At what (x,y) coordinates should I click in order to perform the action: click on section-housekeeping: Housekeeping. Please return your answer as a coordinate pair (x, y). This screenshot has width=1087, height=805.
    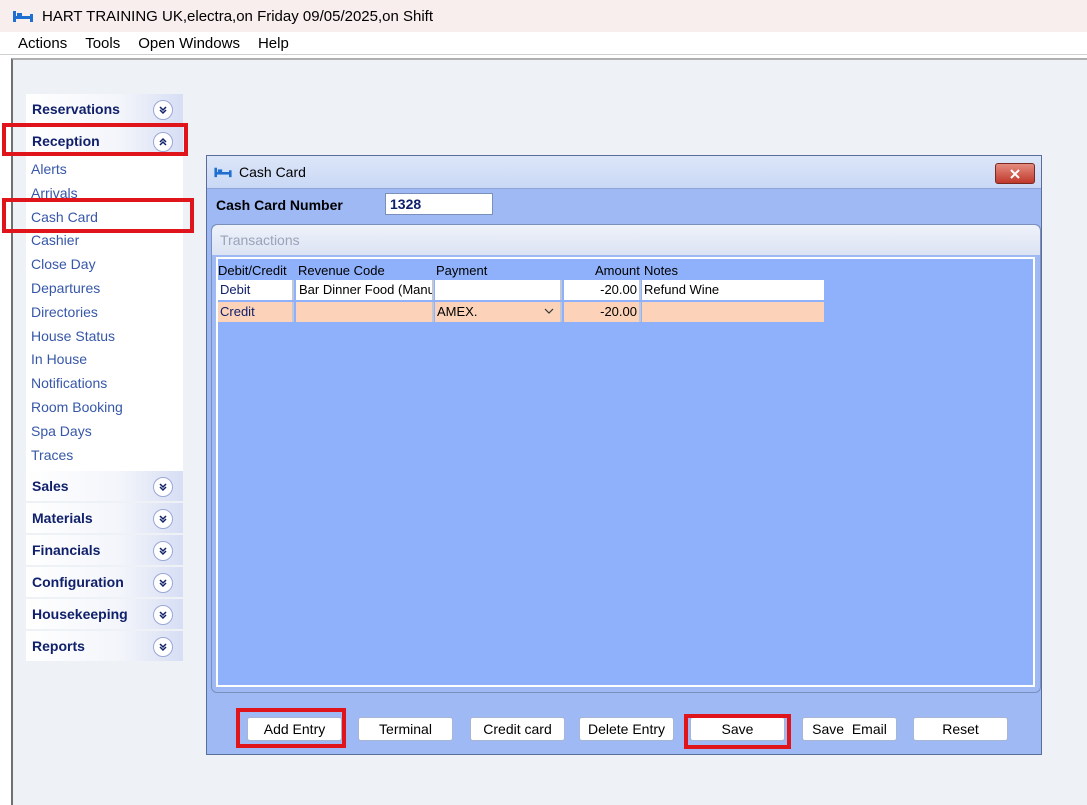
    Looking at the image, I should click on (104, 614).